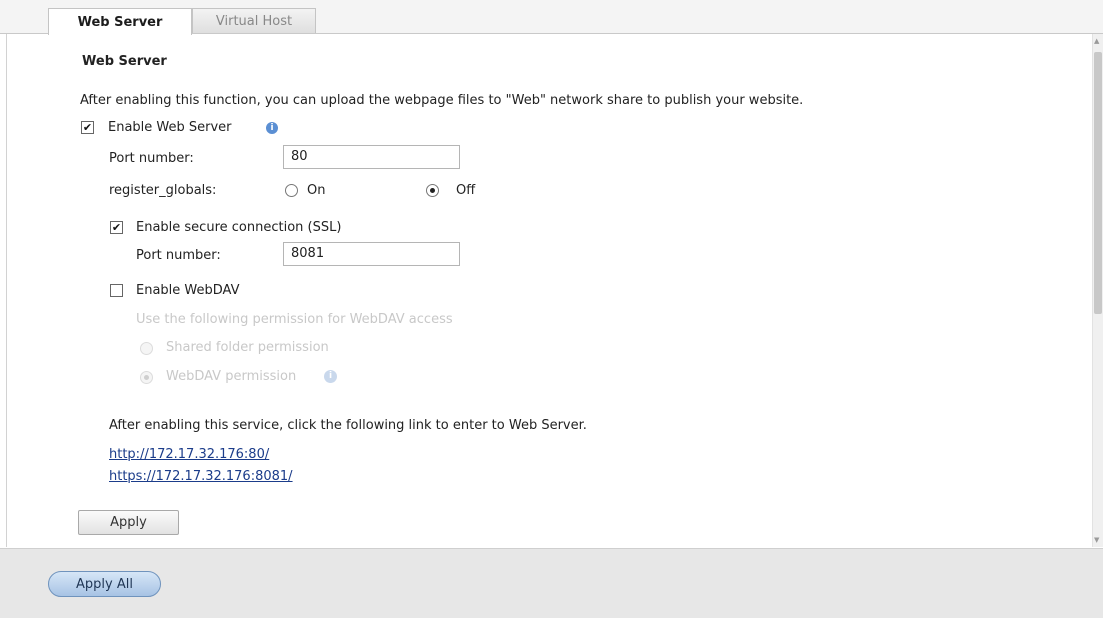 The image size is (1103, 618). Describe the element at coordinates (163, 190) in the screenshot. I see `register-globals-label: register_globals:` at that location.